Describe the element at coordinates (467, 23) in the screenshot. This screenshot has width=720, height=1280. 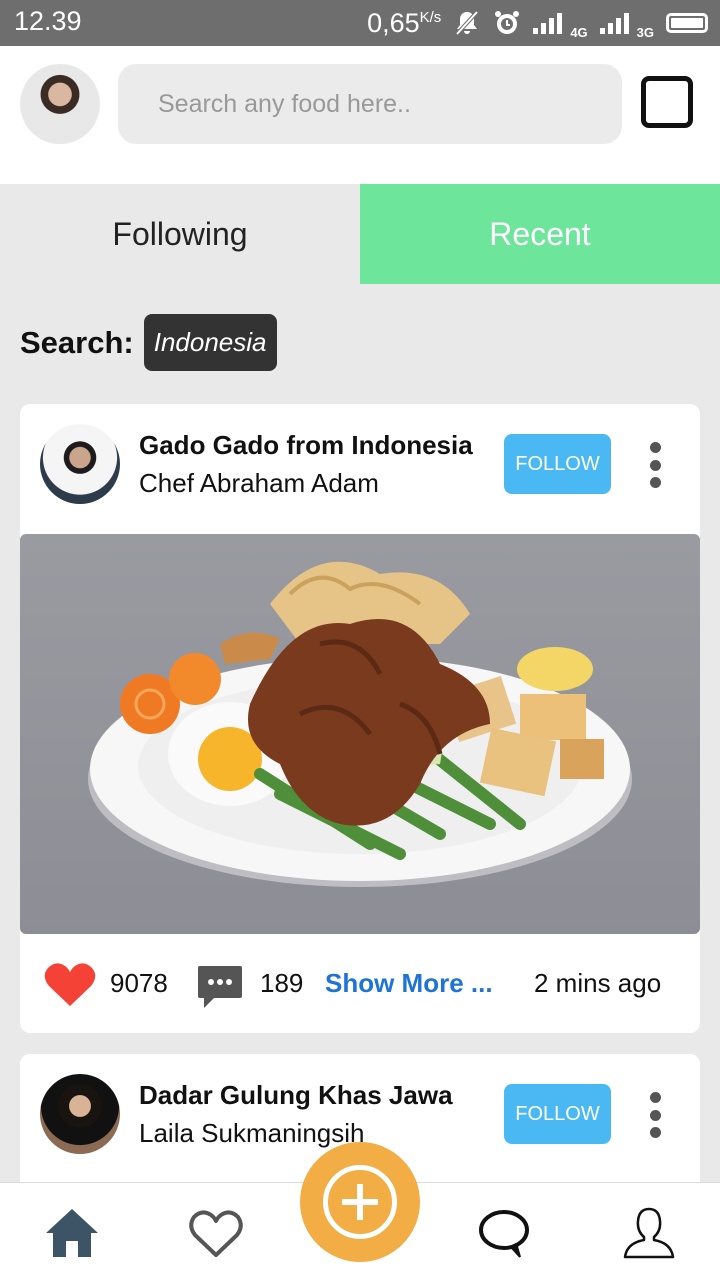
I see `notifications-off-icon` at that location.